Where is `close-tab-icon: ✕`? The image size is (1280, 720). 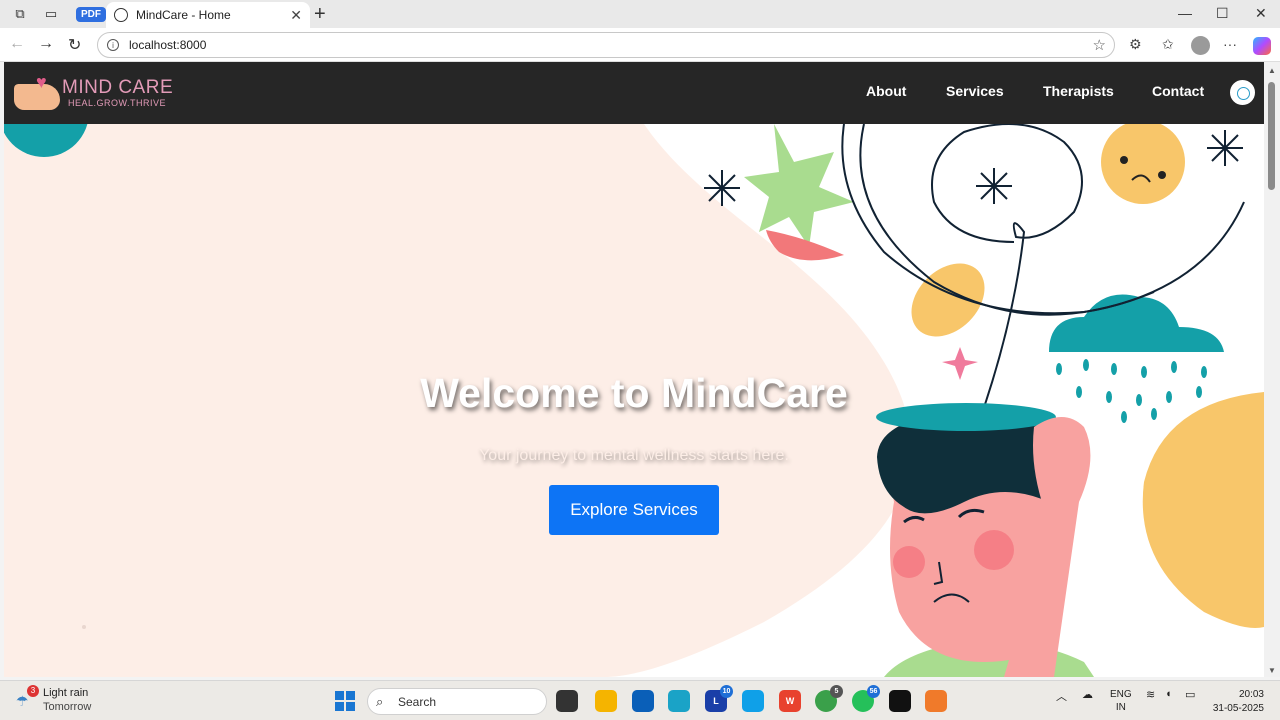 close-tab-icon: ✕ is located at coordinates (296, 15).